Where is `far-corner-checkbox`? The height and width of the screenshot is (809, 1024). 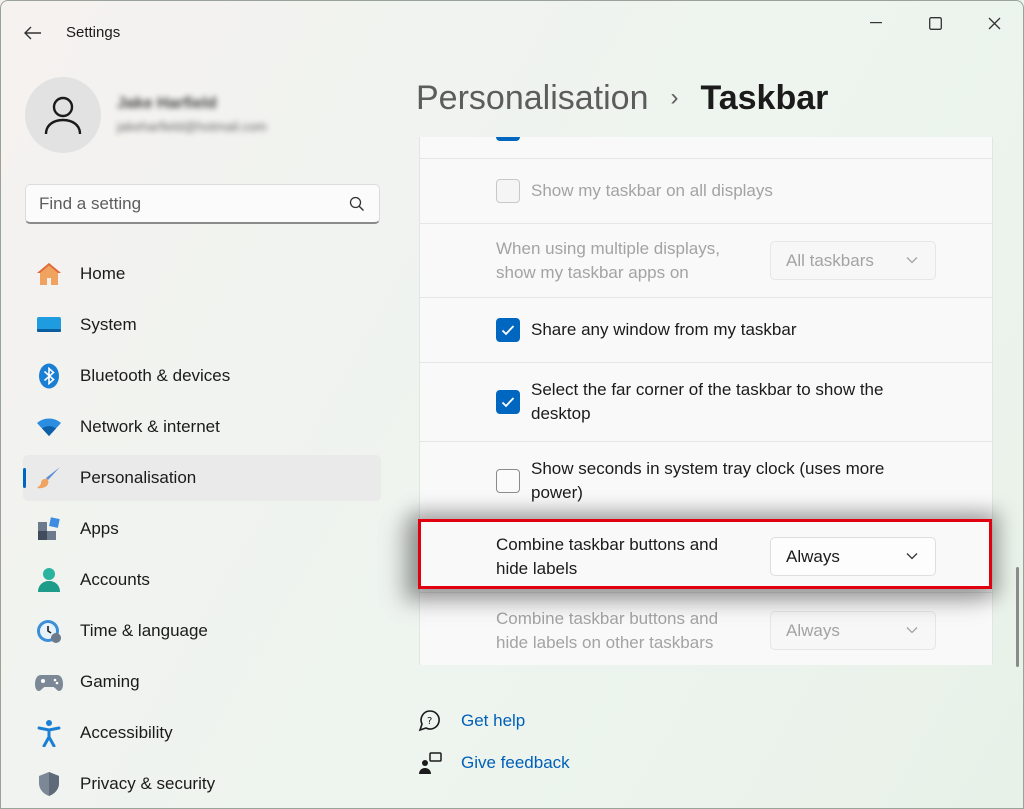 far-corner-checkbox is located at coordinates (508, 402).